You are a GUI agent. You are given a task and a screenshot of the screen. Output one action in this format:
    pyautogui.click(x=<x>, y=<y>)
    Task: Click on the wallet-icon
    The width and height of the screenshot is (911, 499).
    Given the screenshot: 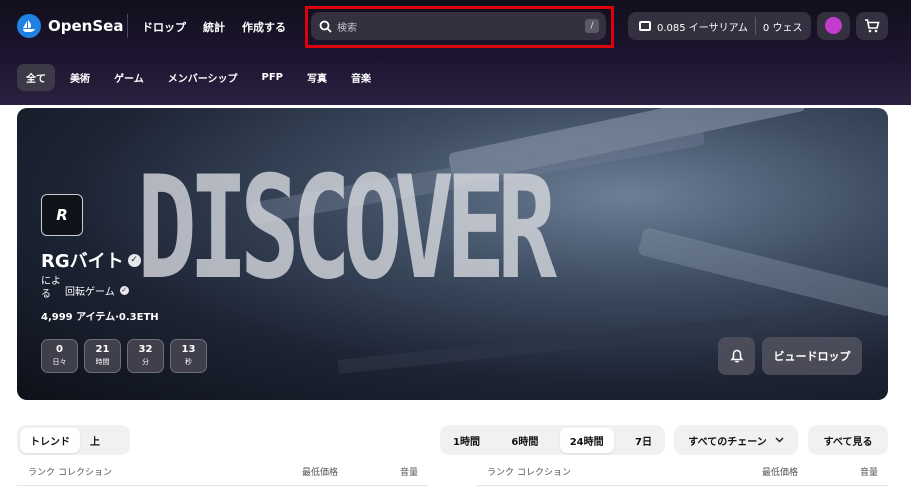 What is the action you would take?
    pyautogui.click(x=645, y=26)
    